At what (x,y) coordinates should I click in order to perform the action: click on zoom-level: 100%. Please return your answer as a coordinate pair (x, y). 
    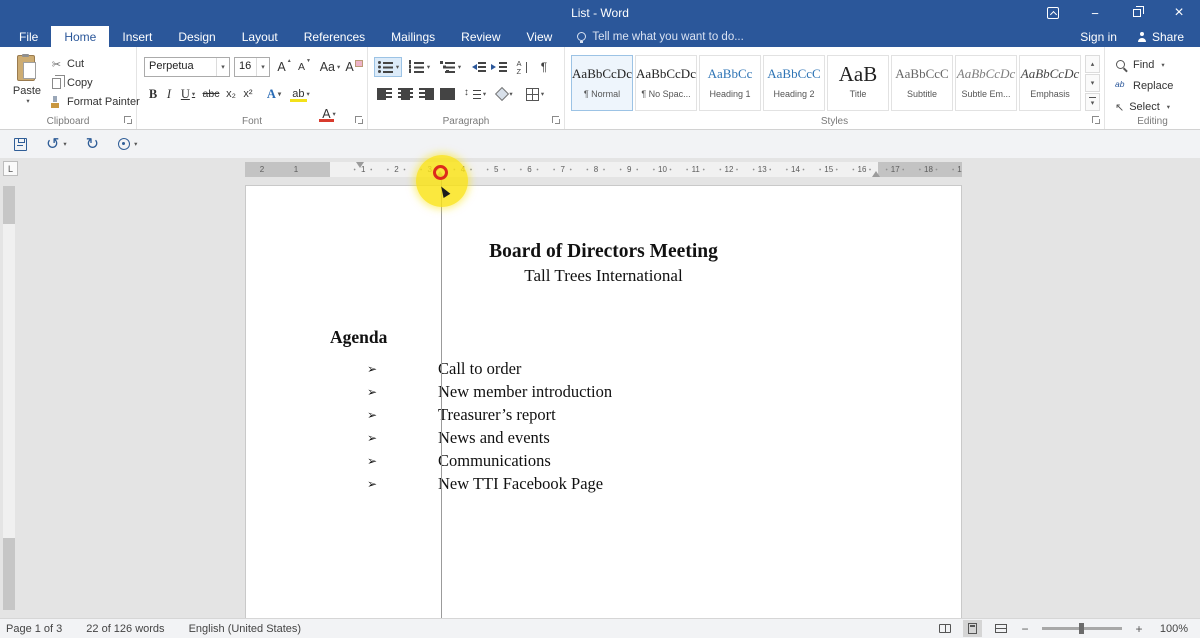
    Looking at the image, I should click on (1171, 629).